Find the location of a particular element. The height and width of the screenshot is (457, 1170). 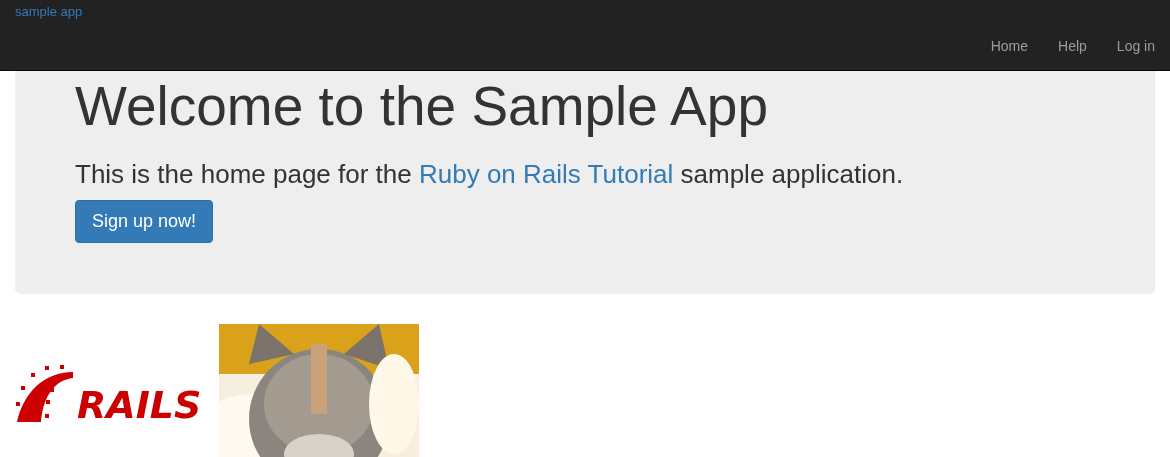

logo-text: RAILS is located at coordinates (139, 405).